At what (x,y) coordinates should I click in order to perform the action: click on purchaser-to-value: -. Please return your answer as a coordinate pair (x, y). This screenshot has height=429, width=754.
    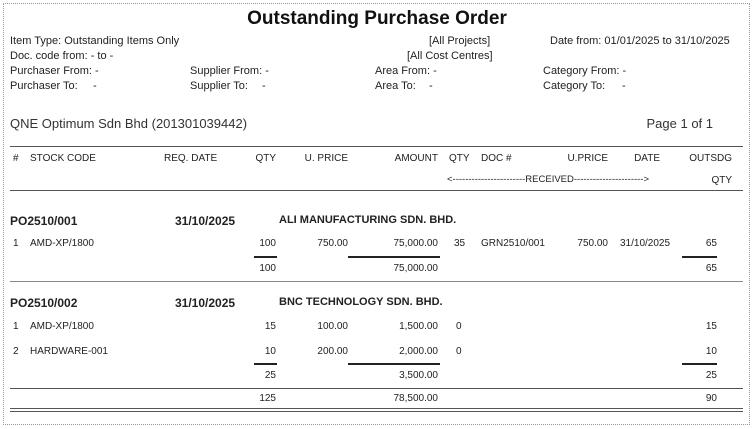
    Looking at the image, I should click on (95, 86).